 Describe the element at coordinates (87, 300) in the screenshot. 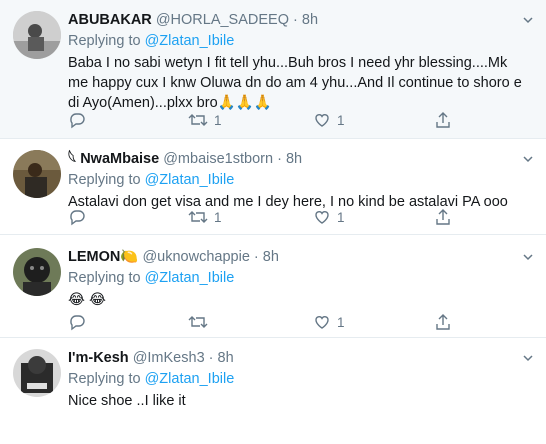

I see `tweet-text: 😂 😂` at that location.